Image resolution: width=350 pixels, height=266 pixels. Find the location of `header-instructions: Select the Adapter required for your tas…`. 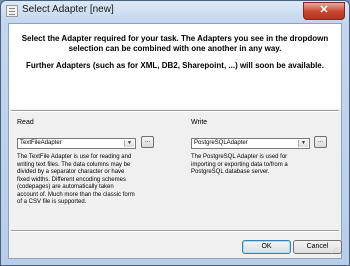

header-instructions: Select the Adapter required for your tas… is located at coordinates (175, 43).